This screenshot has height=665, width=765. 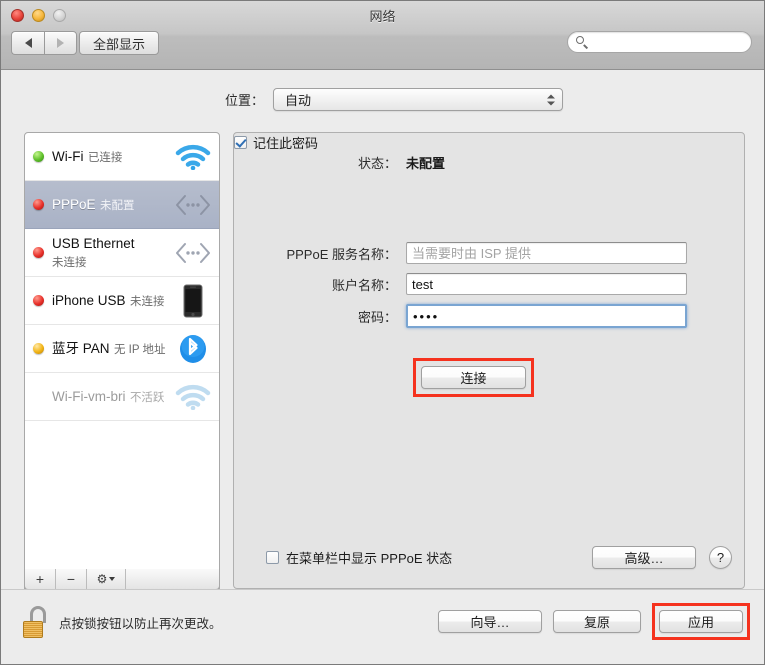 What do you see at coordinates (546, 253) in the screenshot?
I see `service-name-input` at bounding box center [546, 253].